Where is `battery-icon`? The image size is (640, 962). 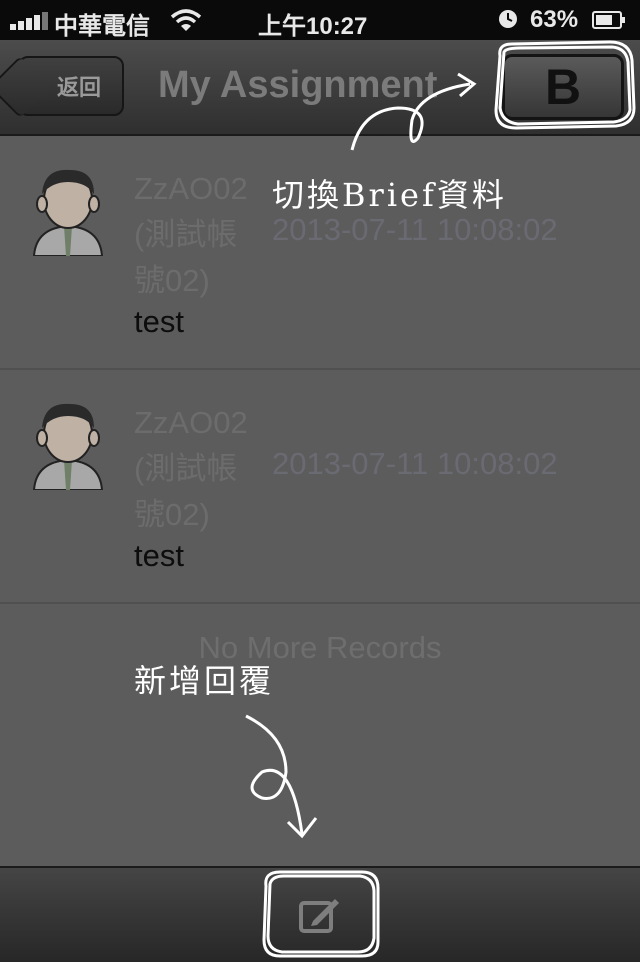 battery-icon is located at coordinates (608, 20).